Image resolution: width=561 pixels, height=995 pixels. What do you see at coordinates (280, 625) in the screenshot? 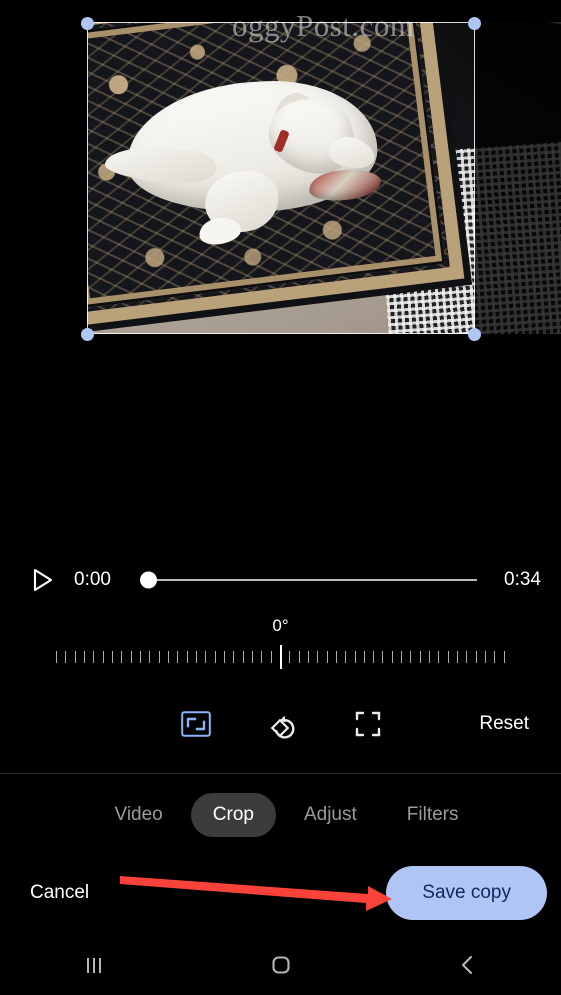
I see `rotation-value-label: 0°` at bounding box center [280, 625].